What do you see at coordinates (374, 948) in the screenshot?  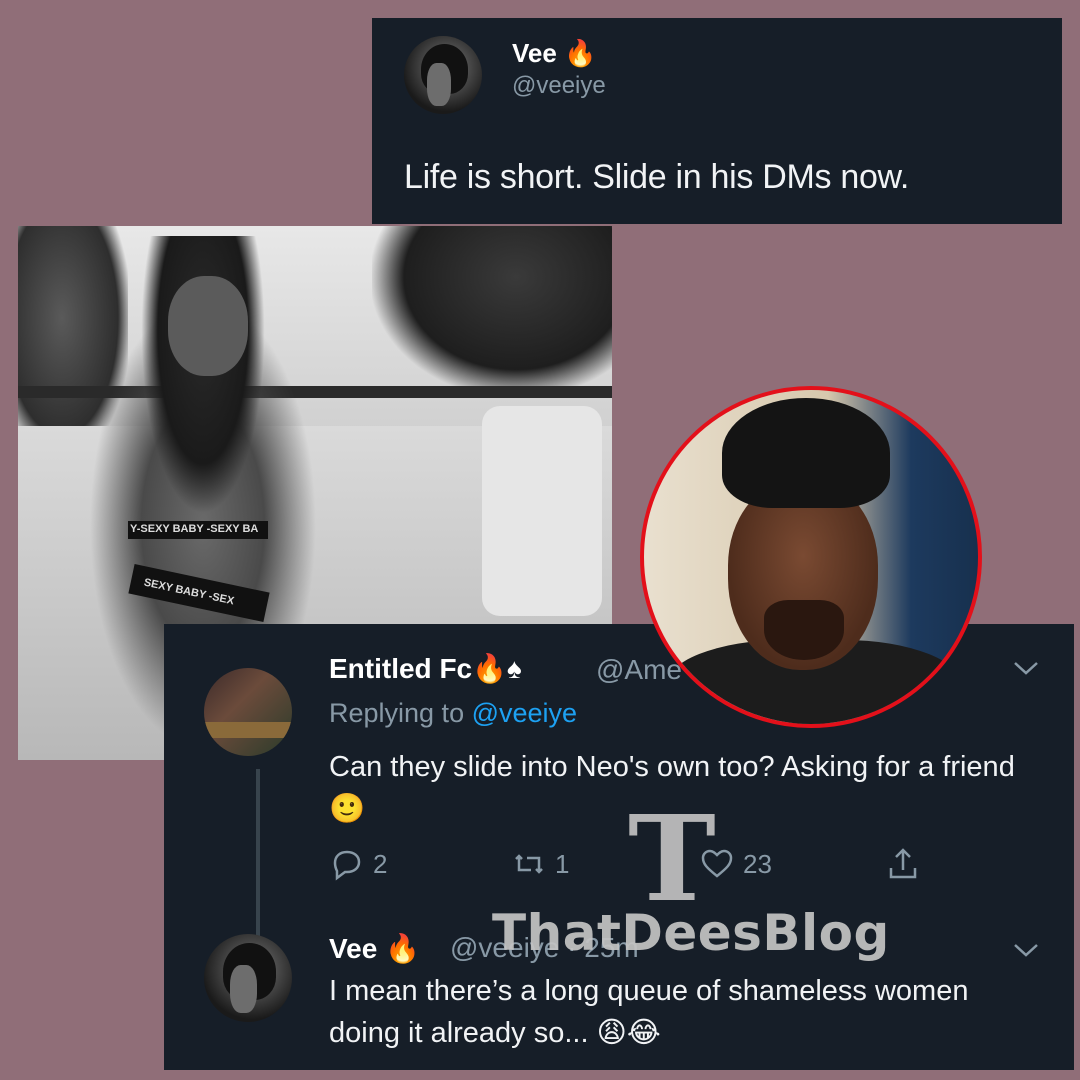 I see `reply2-author-name: Vee 🔥` at bounding box center [374, 948].